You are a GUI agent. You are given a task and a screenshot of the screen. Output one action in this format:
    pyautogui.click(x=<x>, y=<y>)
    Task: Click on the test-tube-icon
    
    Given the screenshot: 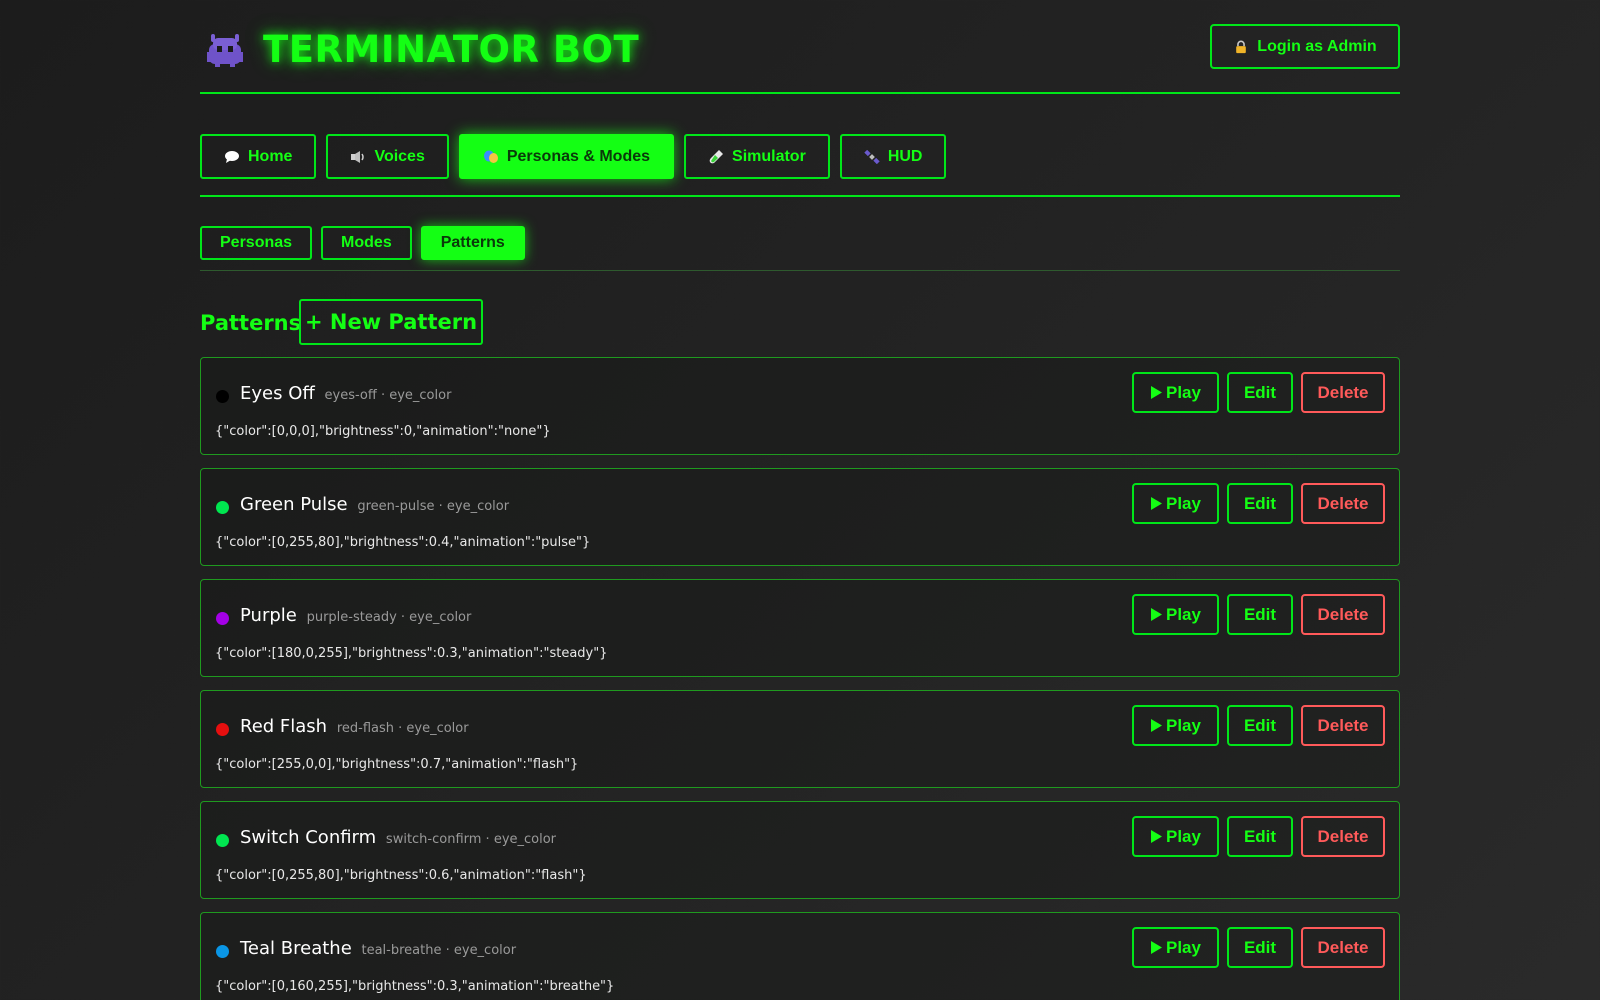 What is the action you would take?
    pyautogui.click(x=716, y=156)
    